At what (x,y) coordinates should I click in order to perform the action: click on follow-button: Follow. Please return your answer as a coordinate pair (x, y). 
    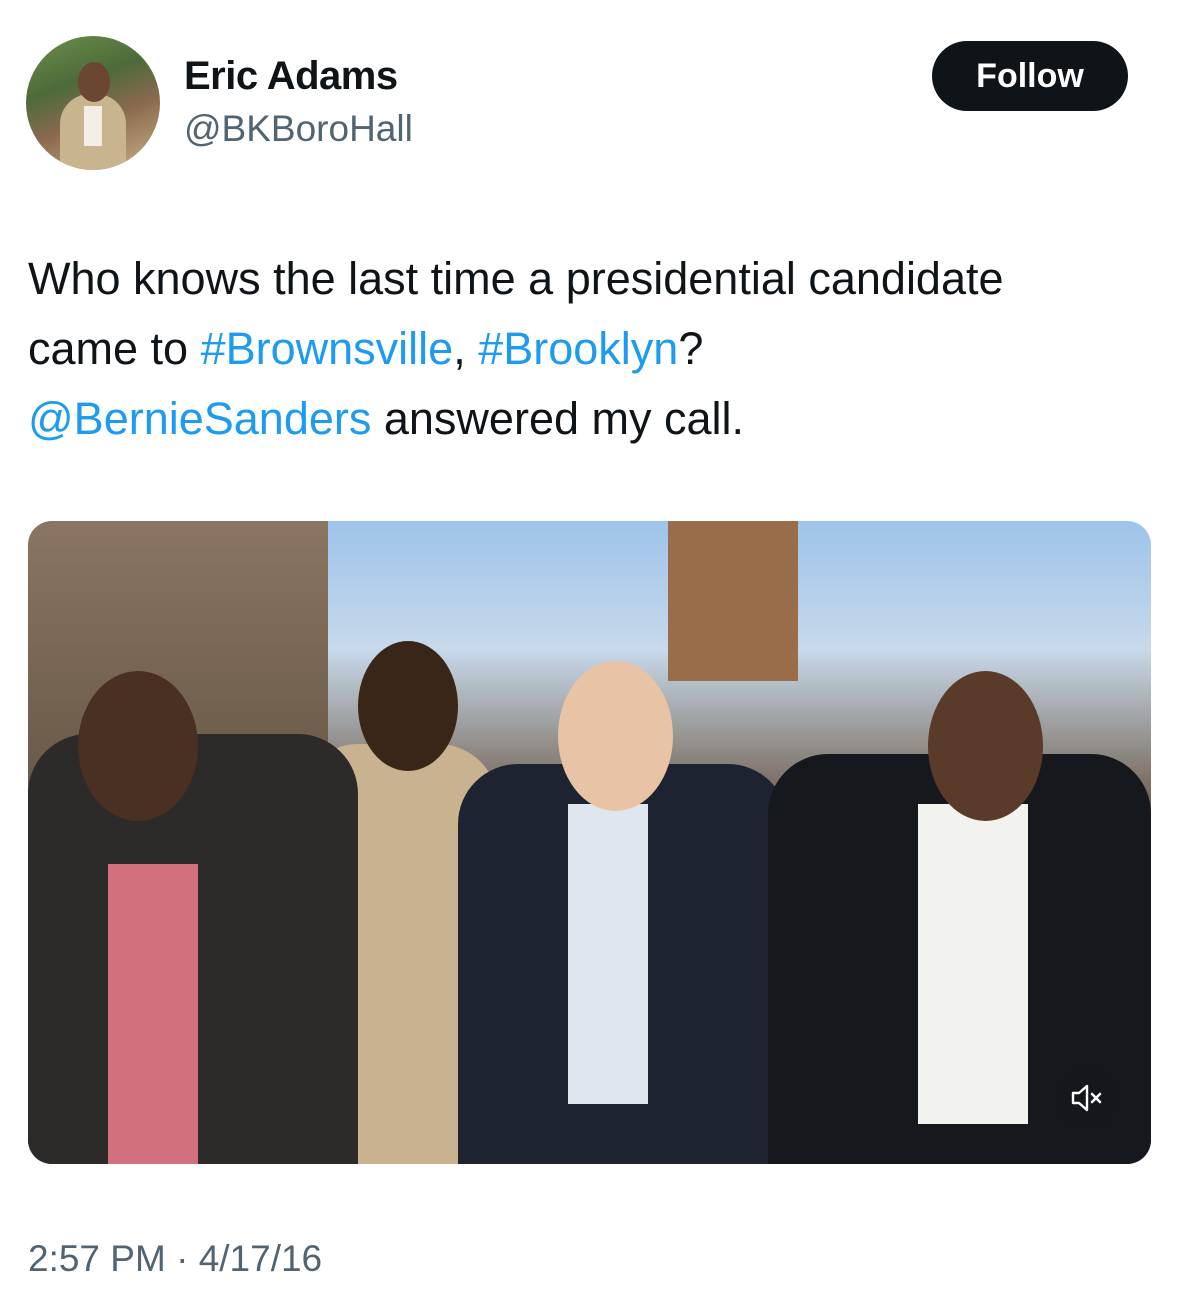
    Looking at the image, I should click on (1030, 76).